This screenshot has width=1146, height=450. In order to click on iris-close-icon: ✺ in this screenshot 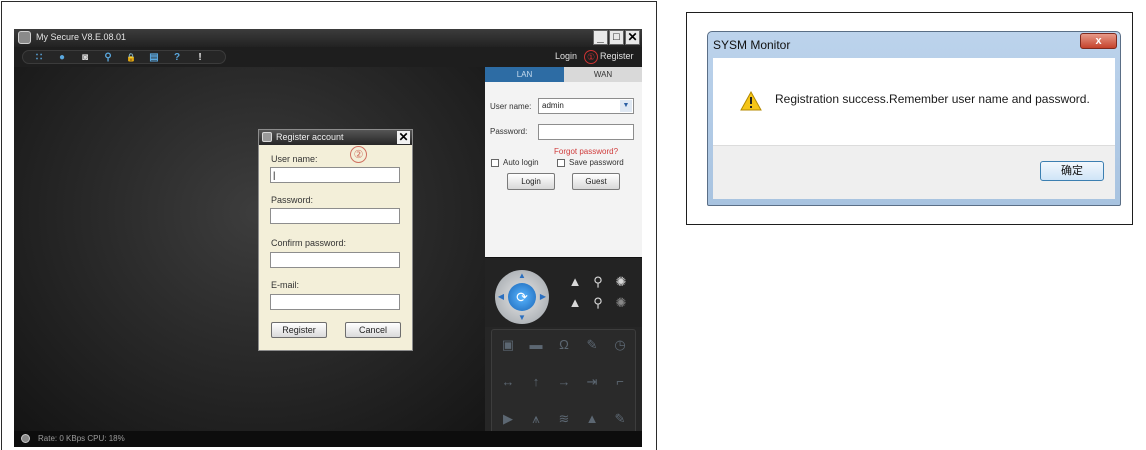, I will do `click(621, 303)`.